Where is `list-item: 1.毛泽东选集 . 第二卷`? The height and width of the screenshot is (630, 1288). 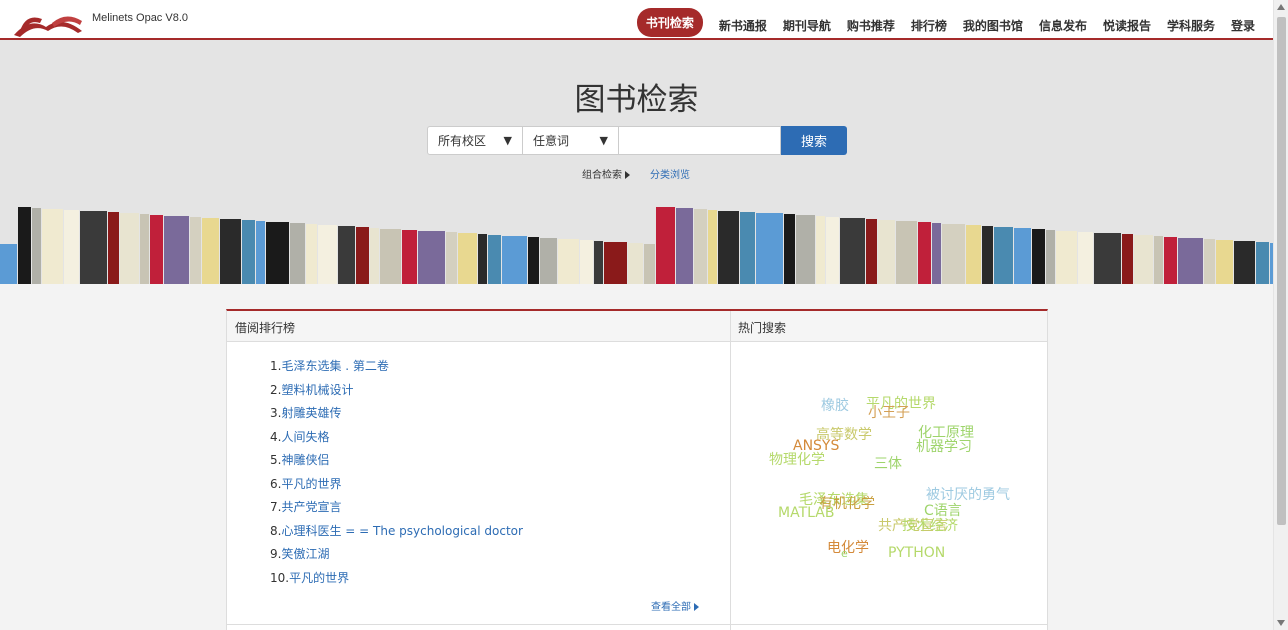
list-item: 1.毛泽东选集 . 第二卷 is located at coordinates (396, 369).